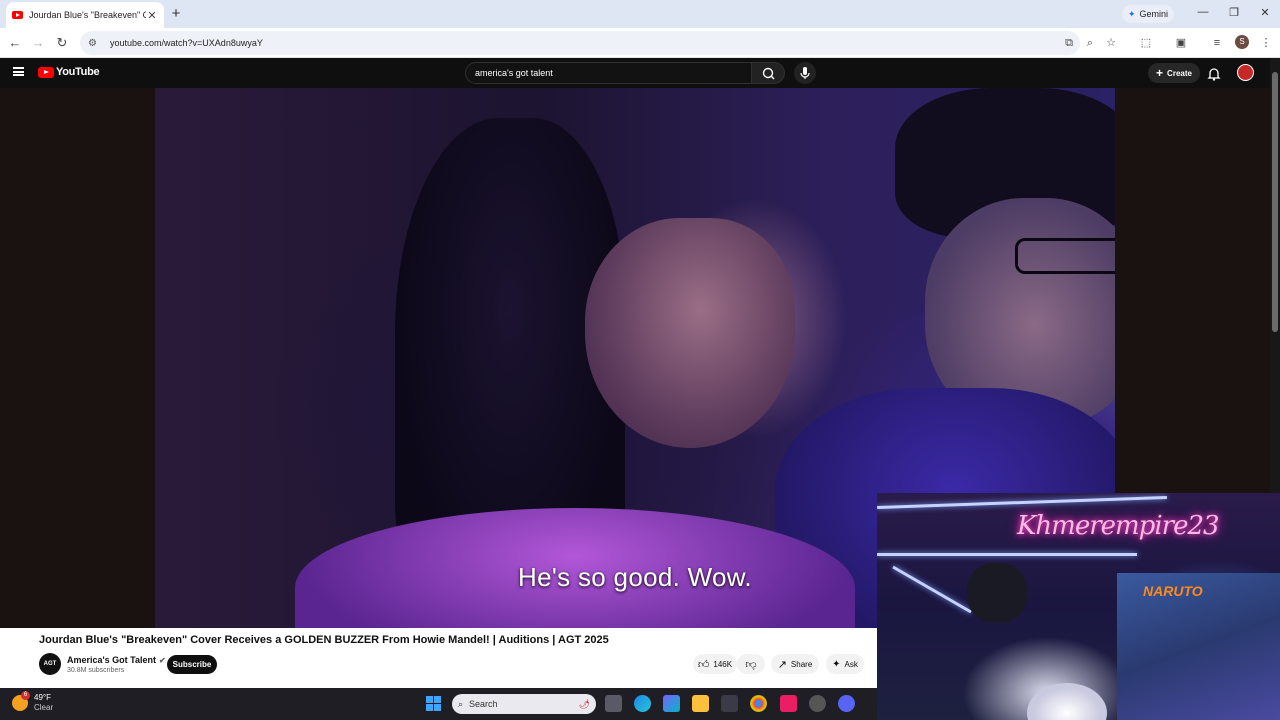 This screenshot has width=1280, height=720. Describe the element at coordinates (1090, 43) in the screenshot. I see `zoom-icon: ⌕` at that location.